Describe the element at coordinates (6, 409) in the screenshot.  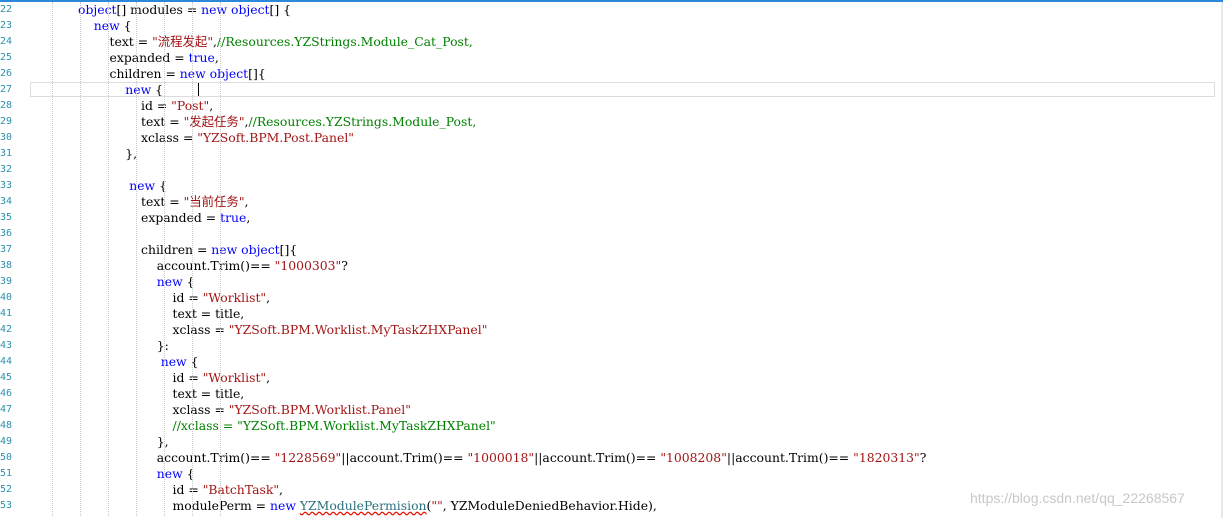
I see `line-number: 47` at that location.